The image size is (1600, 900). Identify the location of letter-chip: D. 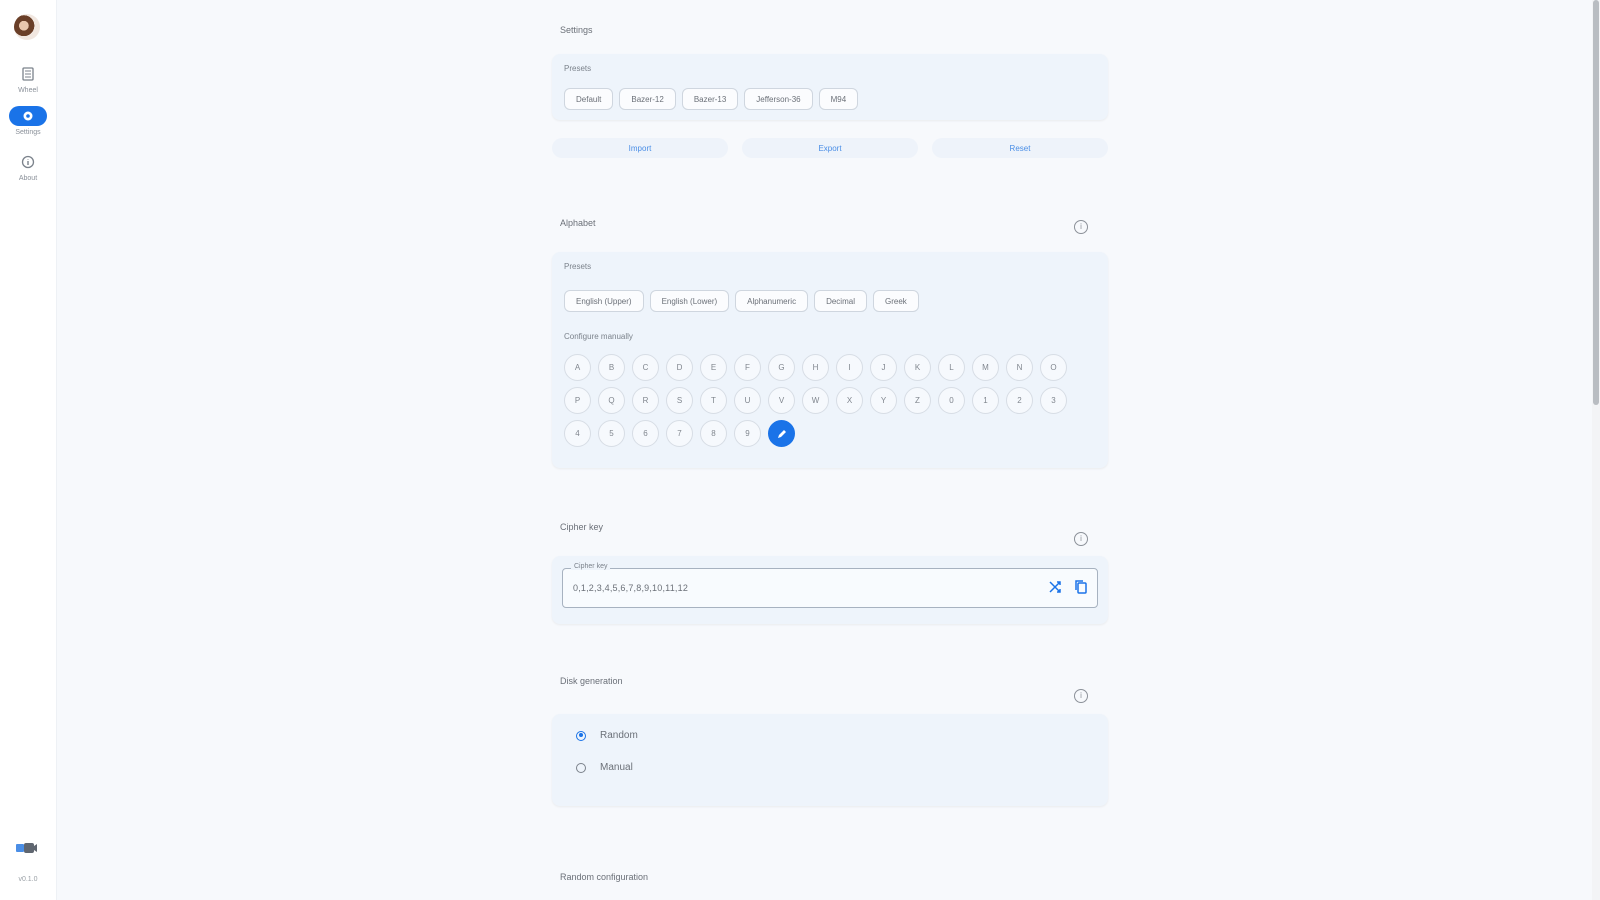
(679, 367).